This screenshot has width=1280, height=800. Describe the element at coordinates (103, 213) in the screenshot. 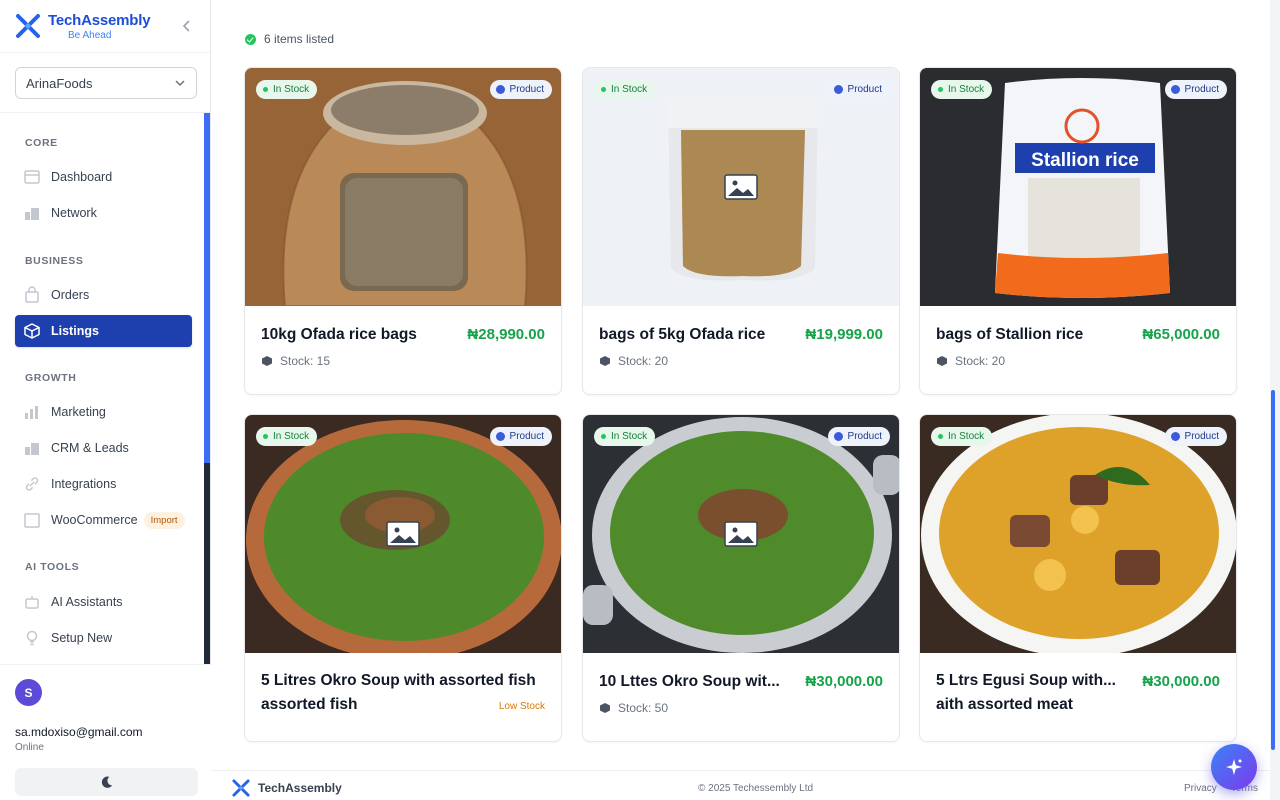

I see `sidebar-item-network: Network` at that location.